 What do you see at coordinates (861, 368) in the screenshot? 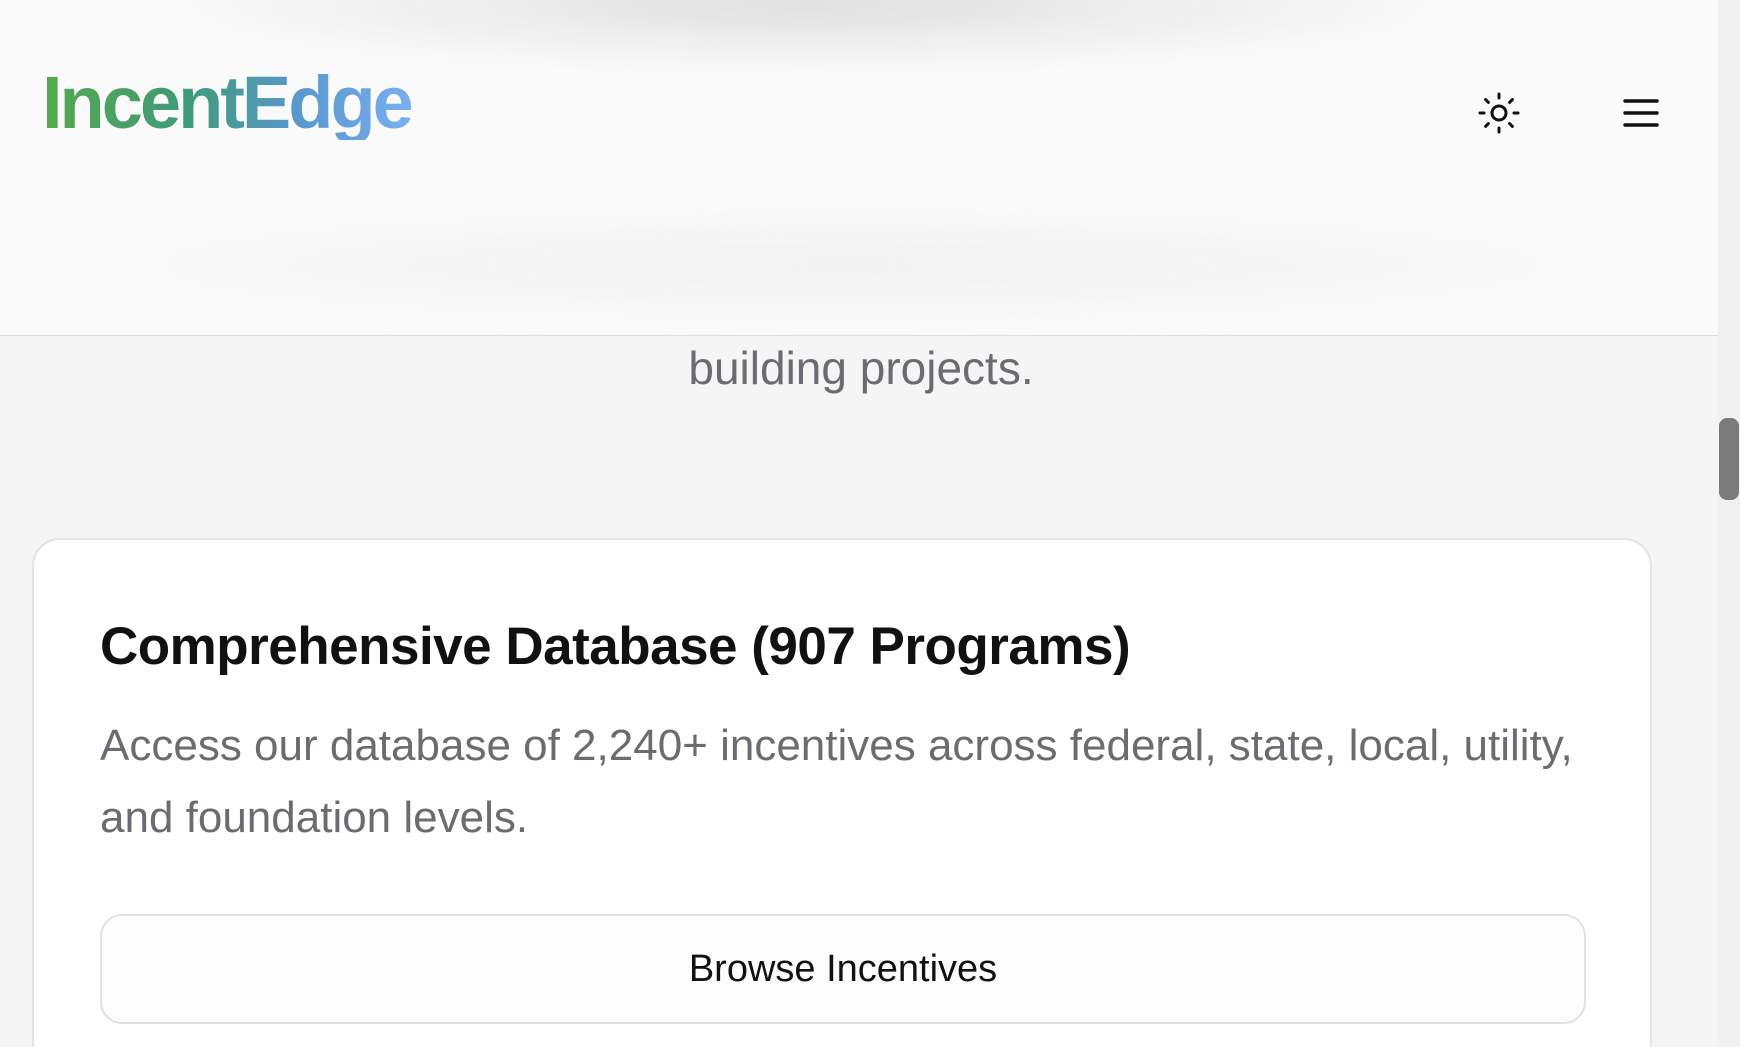
I see `intro-text-tail: building projects.` at bounding box center [861, 368].